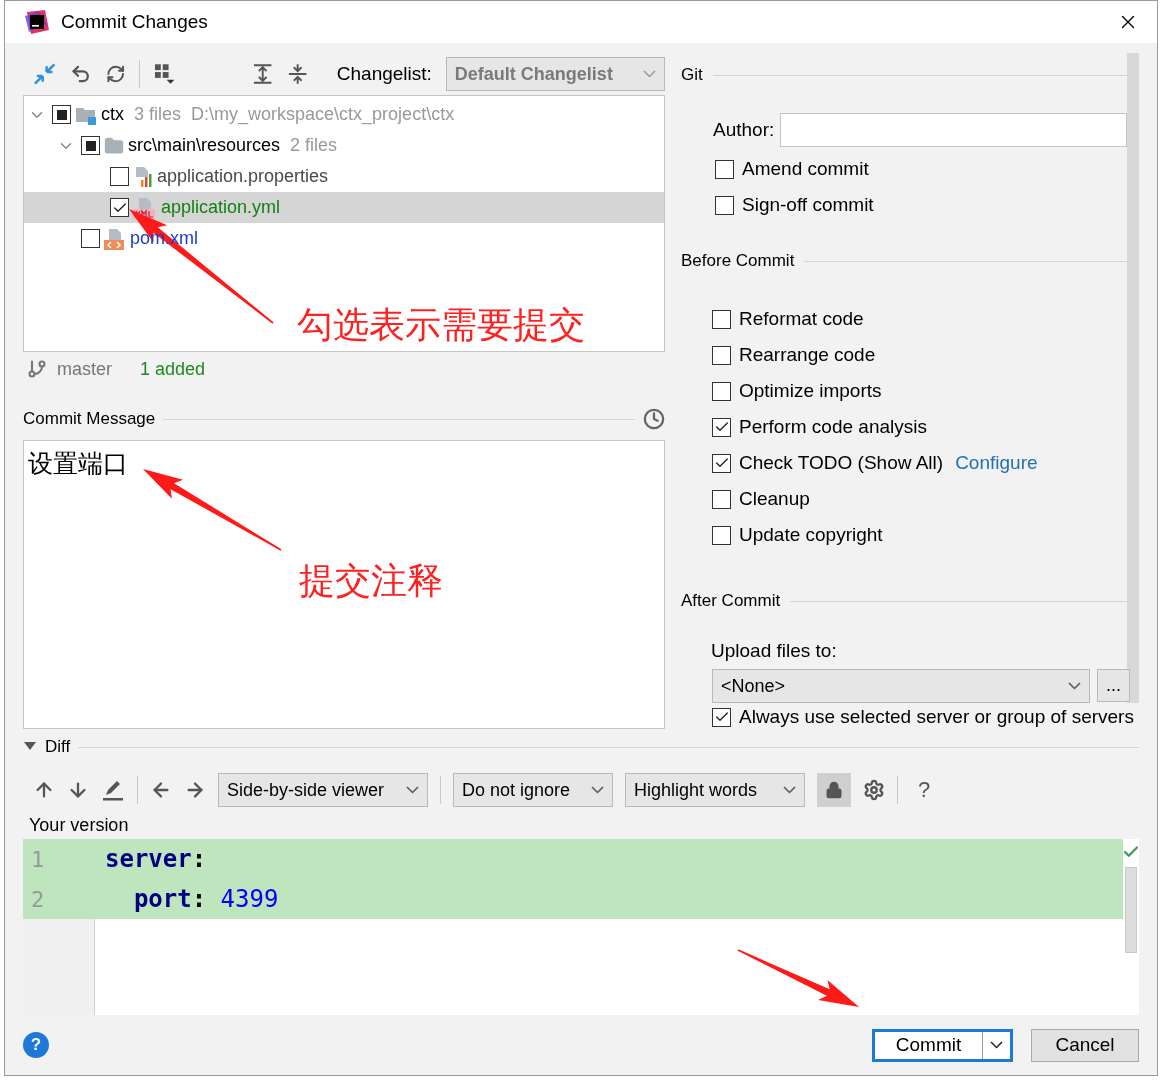  Describe the element at coordinates (84, 369) in the screenshot. I see `branch-name: master` at that location.